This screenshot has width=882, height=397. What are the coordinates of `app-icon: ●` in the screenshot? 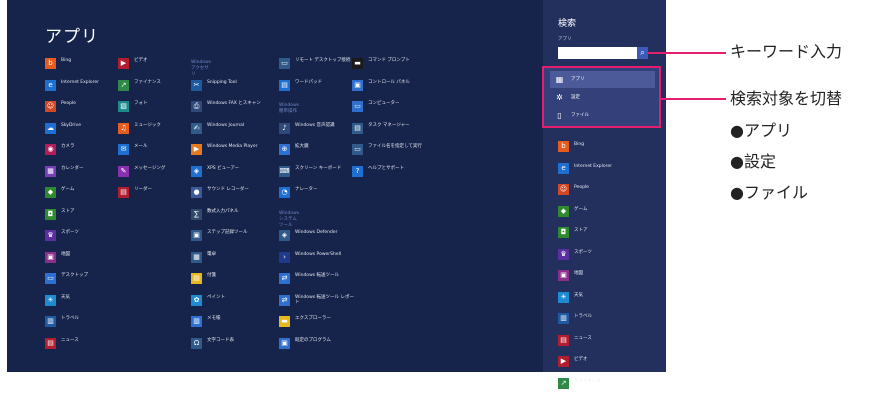 It's located at (196, 192).